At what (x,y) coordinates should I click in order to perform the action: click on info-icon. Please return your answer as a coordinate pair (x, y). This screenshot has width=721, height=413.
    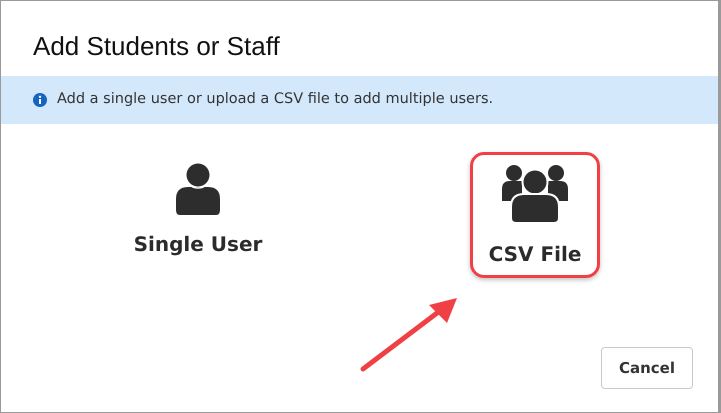
    Looking at the image, I should click on (40, 100).